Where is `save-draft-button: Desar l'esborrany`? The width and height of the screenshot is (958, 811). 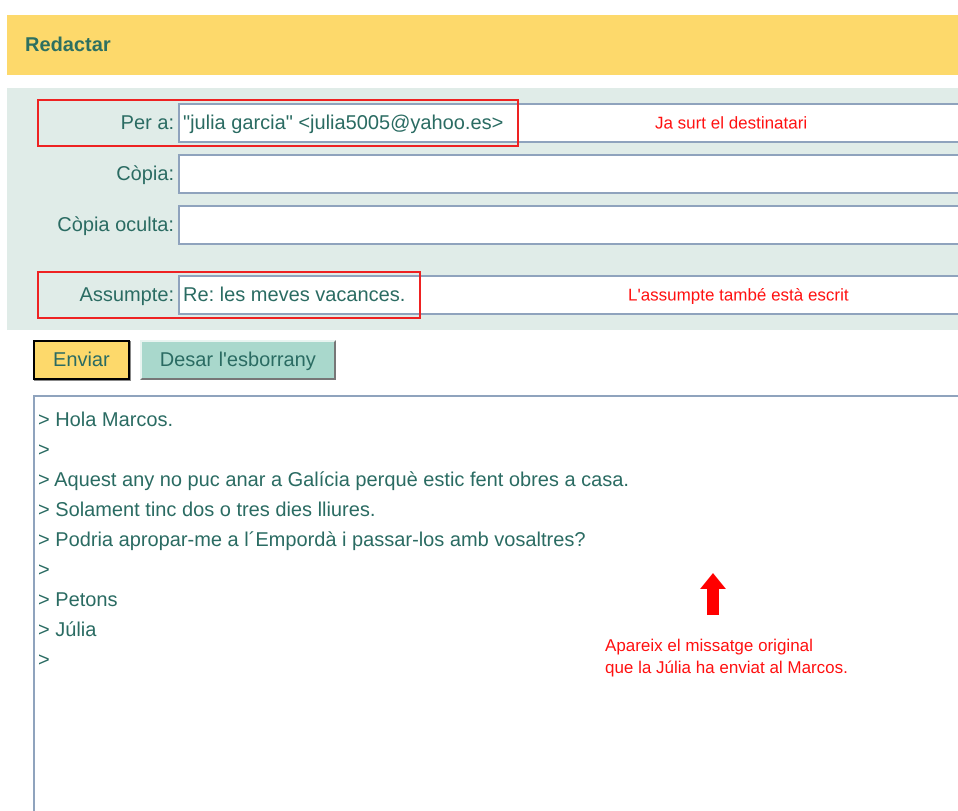
save-draft-button: Desar l'esborrany is located at coordinates (238, 360).